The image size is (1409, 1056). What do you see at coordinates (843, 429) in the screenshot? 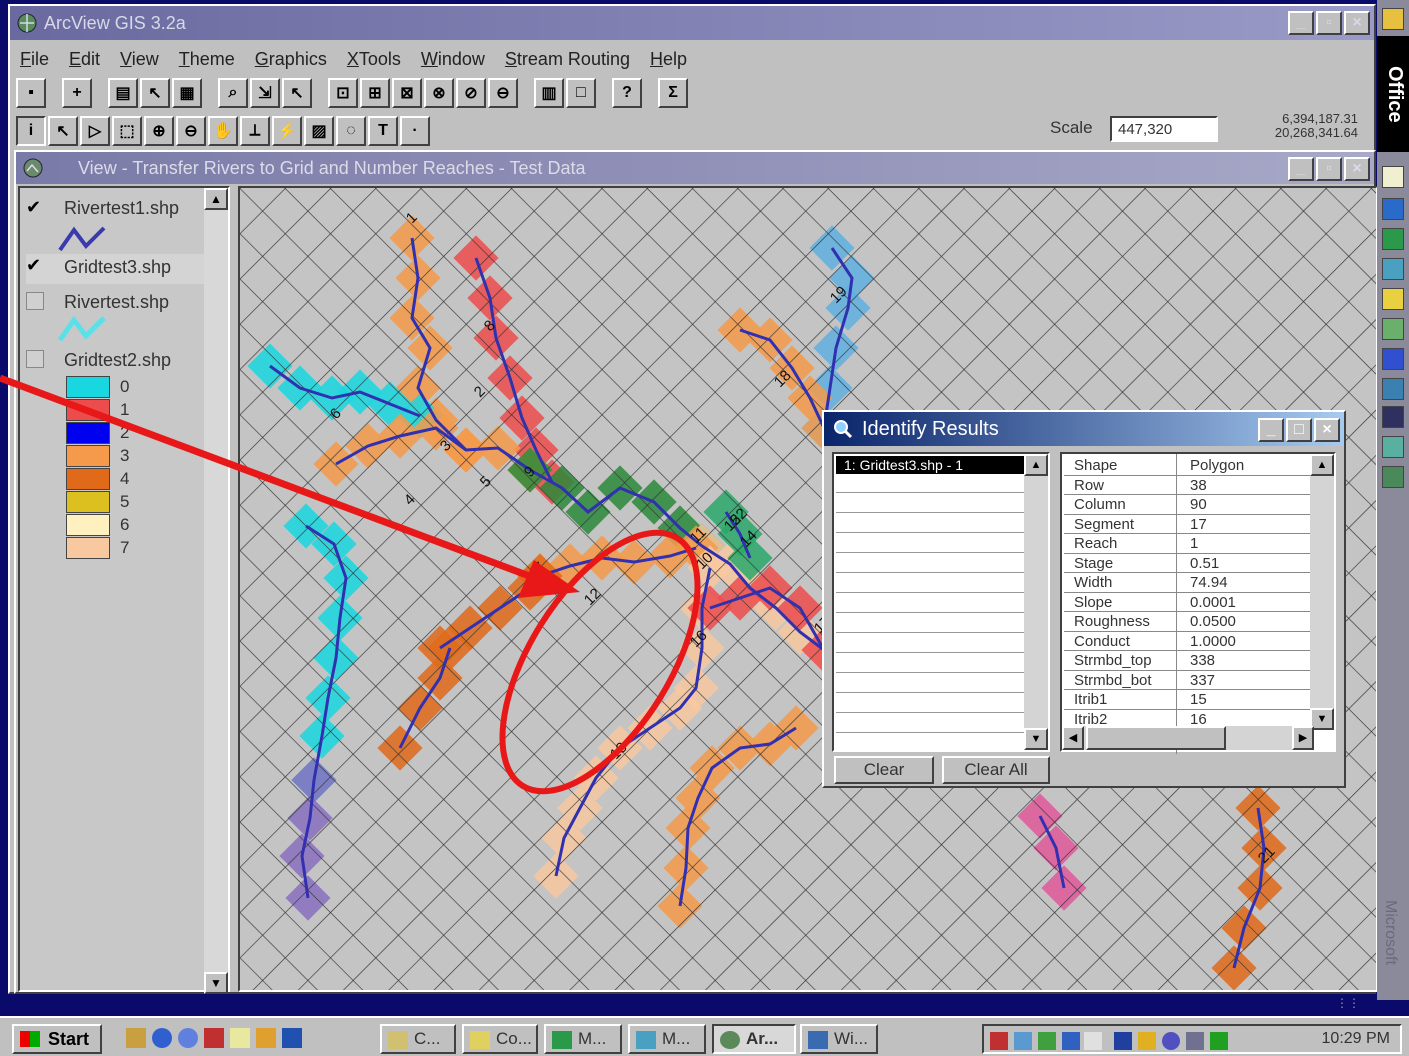
I see `magnifier-icon` at bounding box center [843, 429].